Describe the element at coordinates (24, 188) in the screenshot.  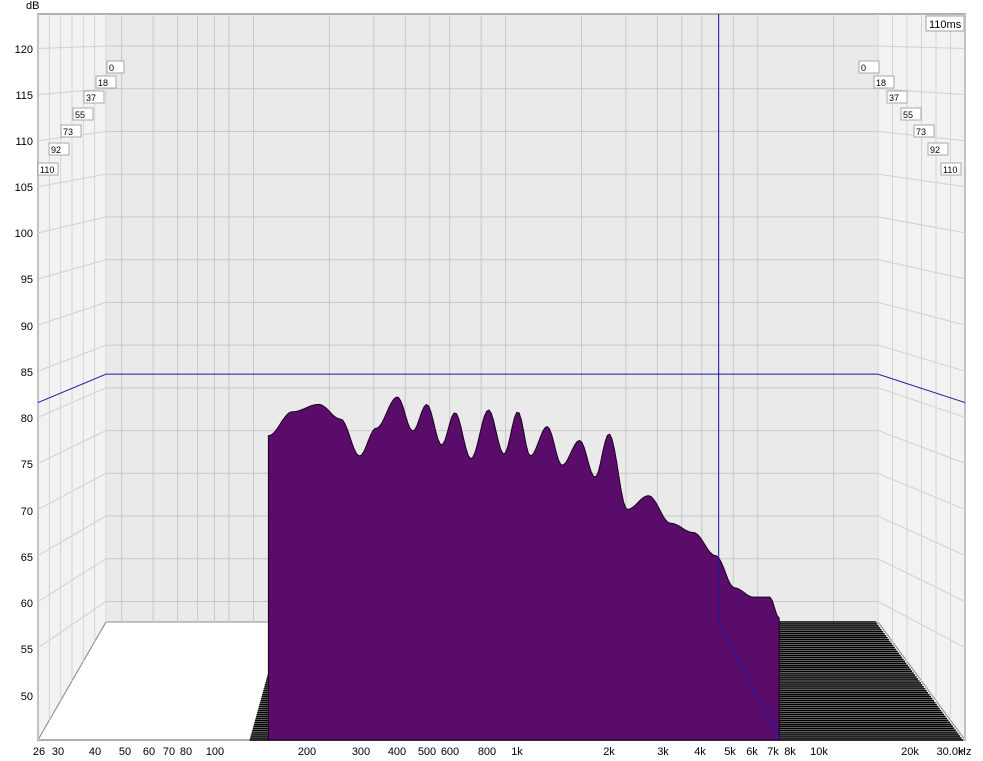
I see `y-tick-label: 105` at that location.